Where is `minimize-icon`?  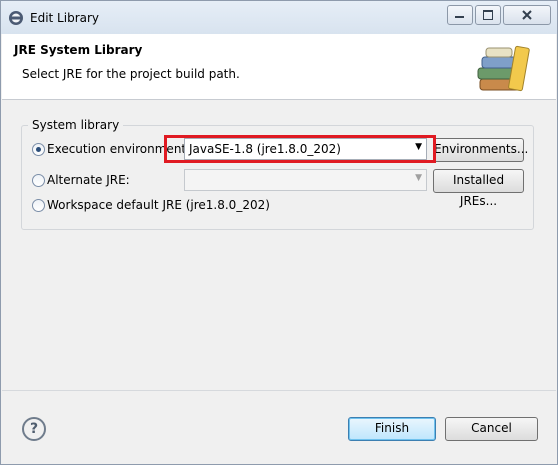
minimize-icon is located at coordinates (459, 17).